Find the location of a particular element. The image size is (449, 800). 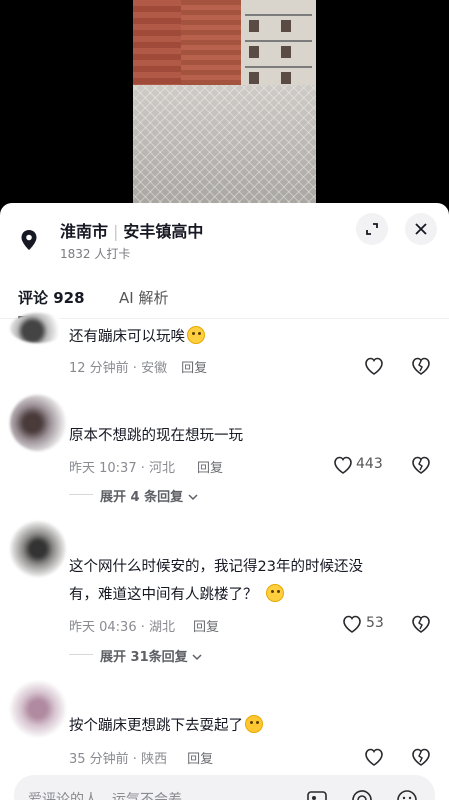

expand-replies-button: 展开 4 条回复 is located at coordinates (149, 495).